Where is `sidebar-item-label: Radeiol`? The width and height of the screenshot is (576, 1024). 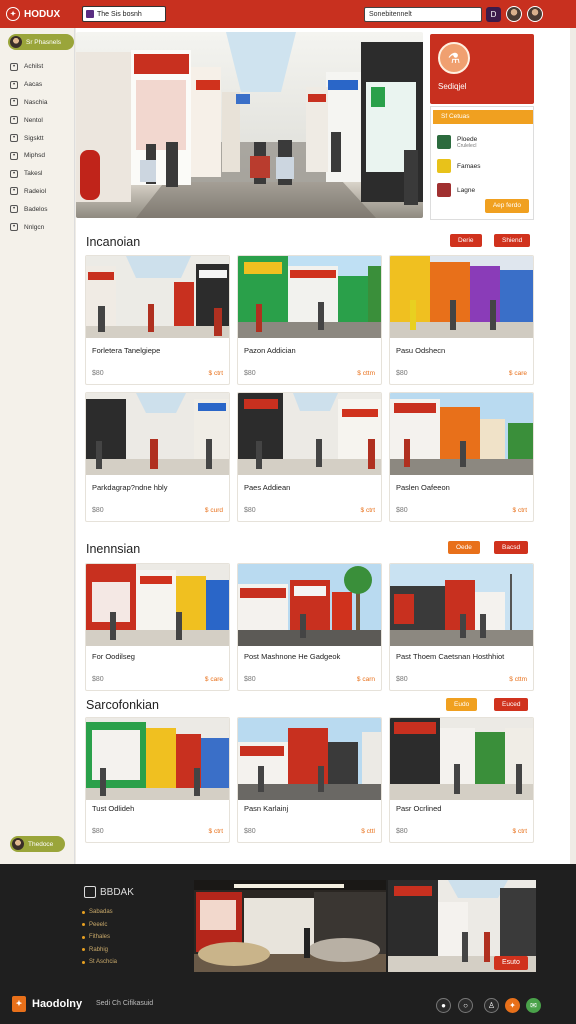 sidebar-item-label: Radeiol is located at coordinates (35, 191).